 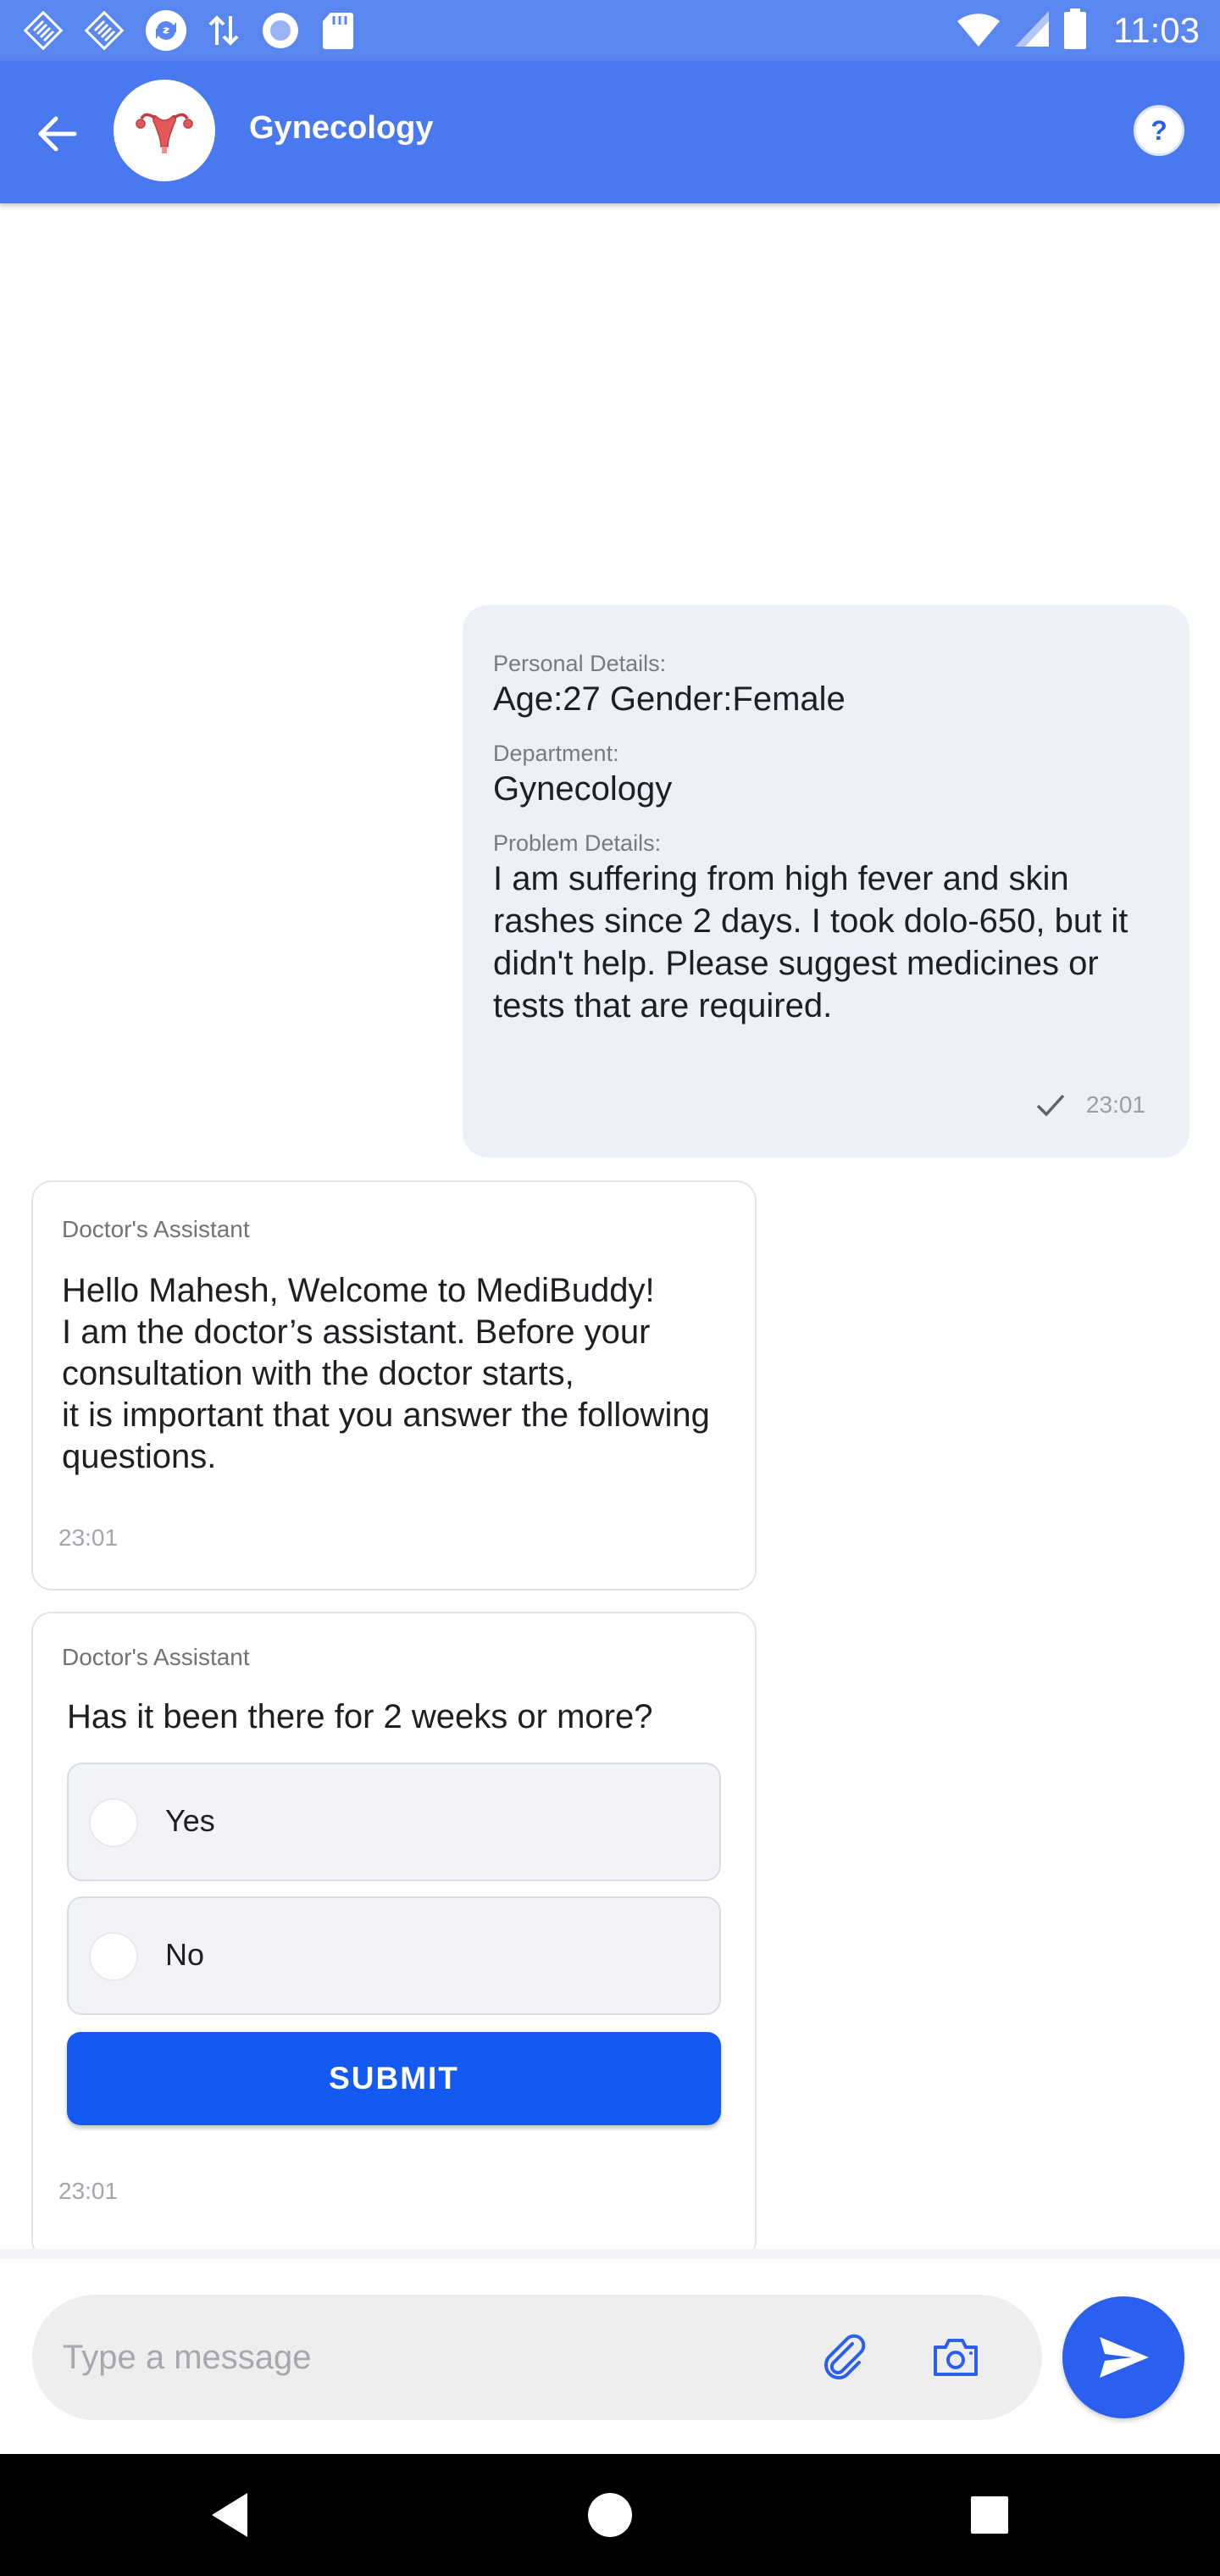 What do you see at coordinates (394, 1955) in the screenshot?
I see `option-no: No` at bounding box center [394, 1955].